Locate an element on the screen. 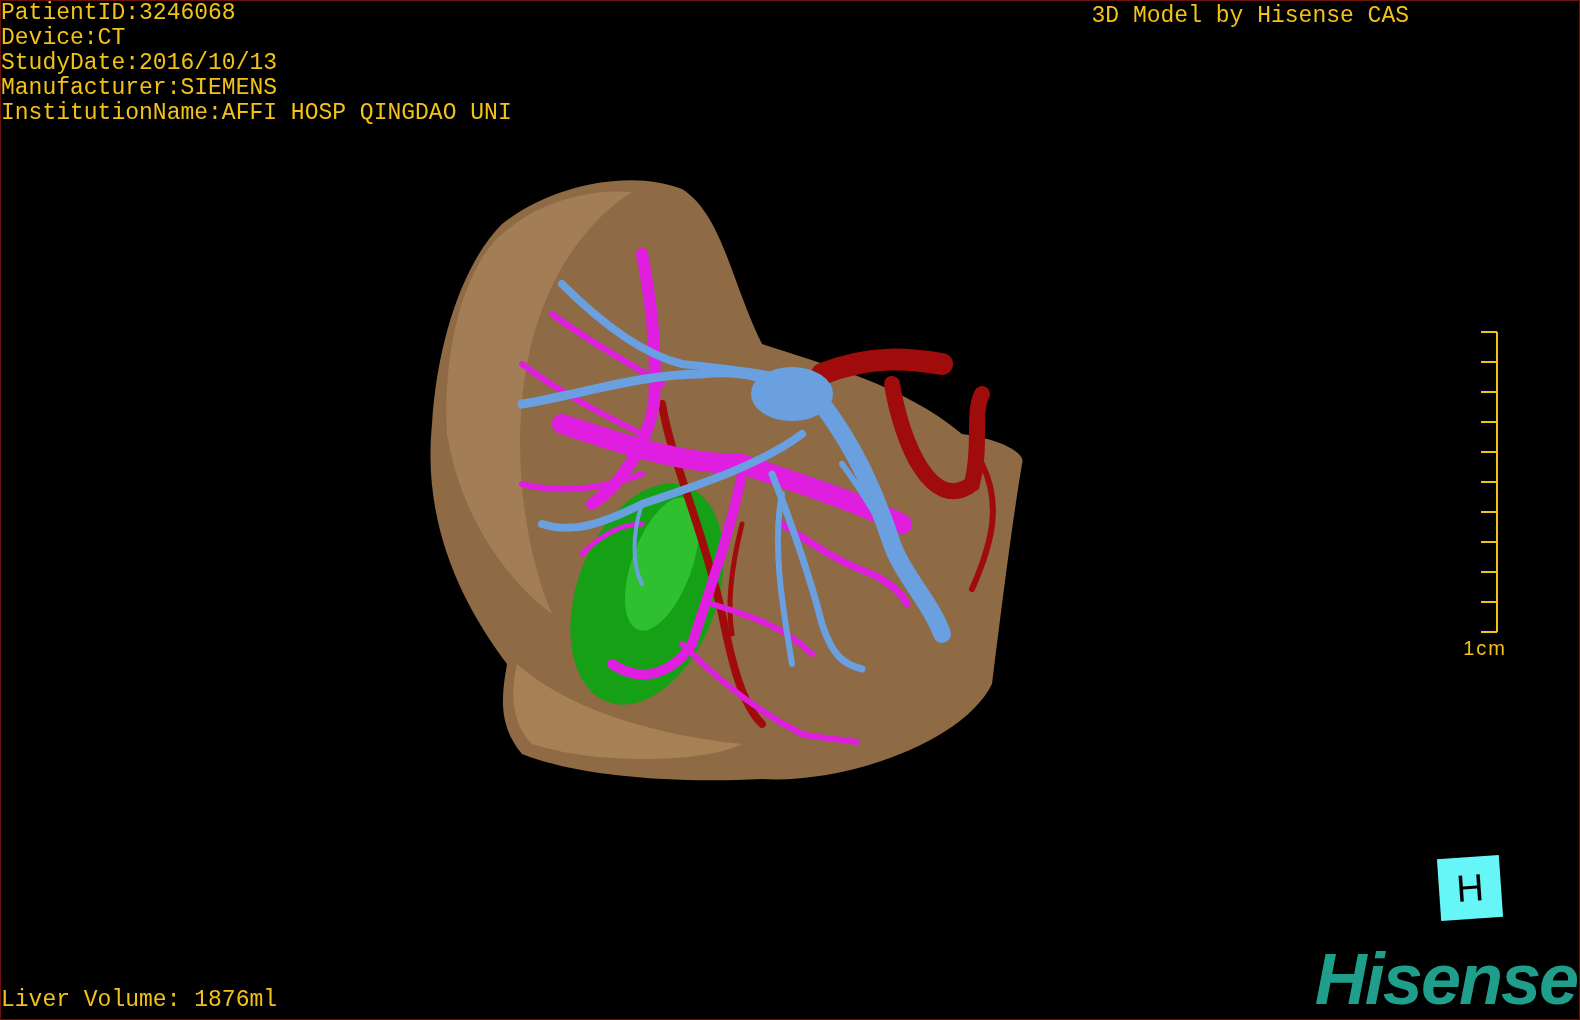  brand-logo: Hisense is located at coordinates (1445, 979).